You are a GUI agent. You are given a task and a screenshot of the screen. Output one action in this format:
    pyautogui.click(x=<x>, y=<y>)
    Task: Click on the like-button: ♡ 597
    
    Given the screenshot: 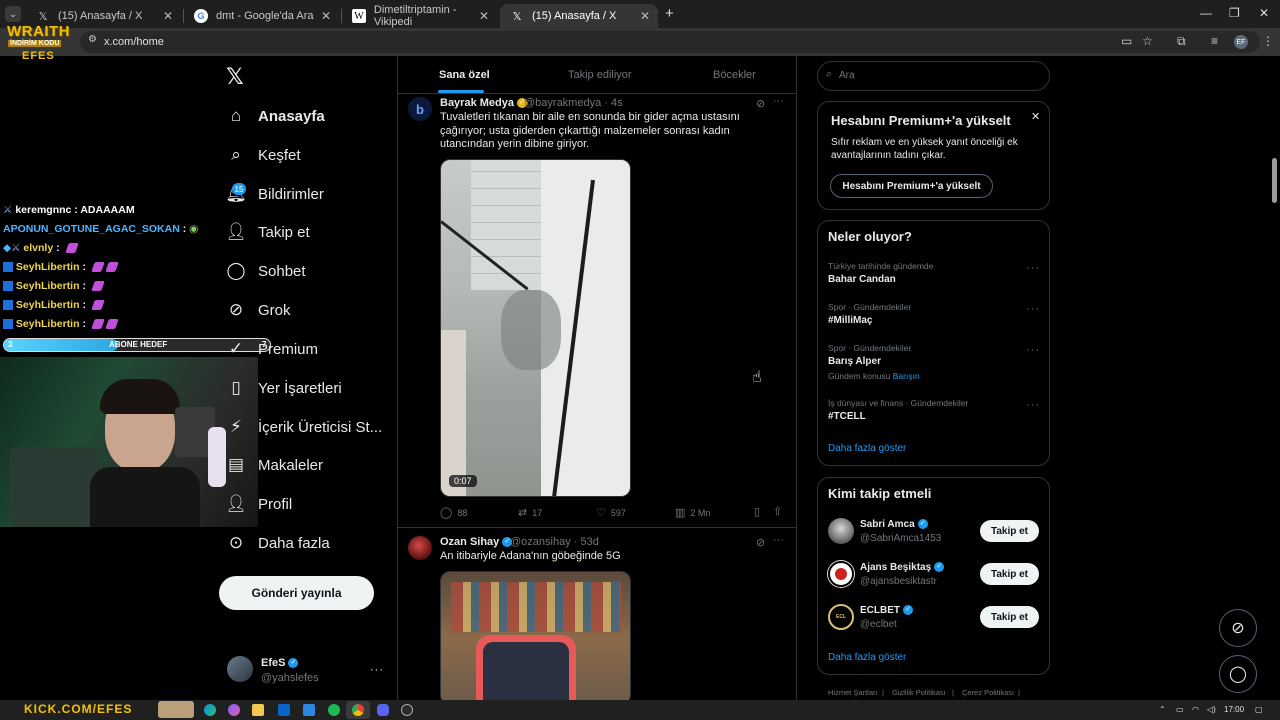 What is the action you would take?
    pyautogui.click(x=611, y=512)
    